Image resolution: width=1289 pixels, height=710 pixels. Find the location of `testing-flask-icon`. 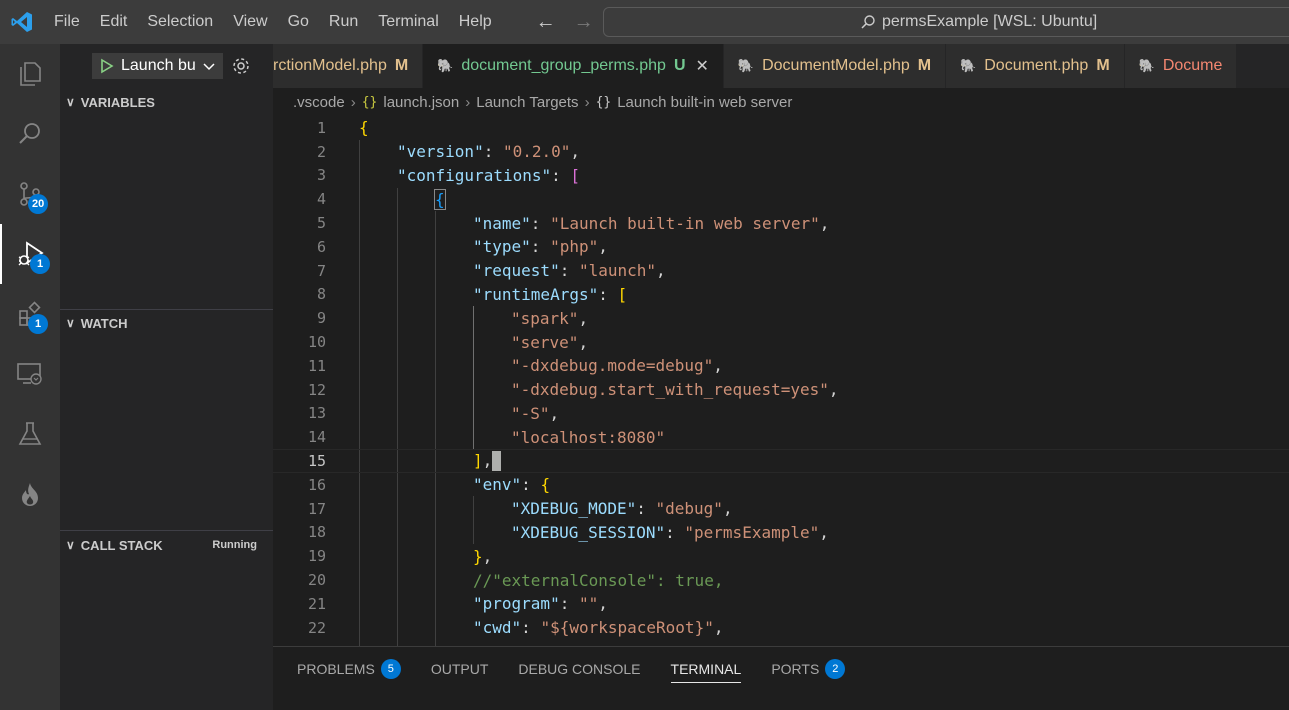

testing-flask-icon is located at coordinates (30, 434).